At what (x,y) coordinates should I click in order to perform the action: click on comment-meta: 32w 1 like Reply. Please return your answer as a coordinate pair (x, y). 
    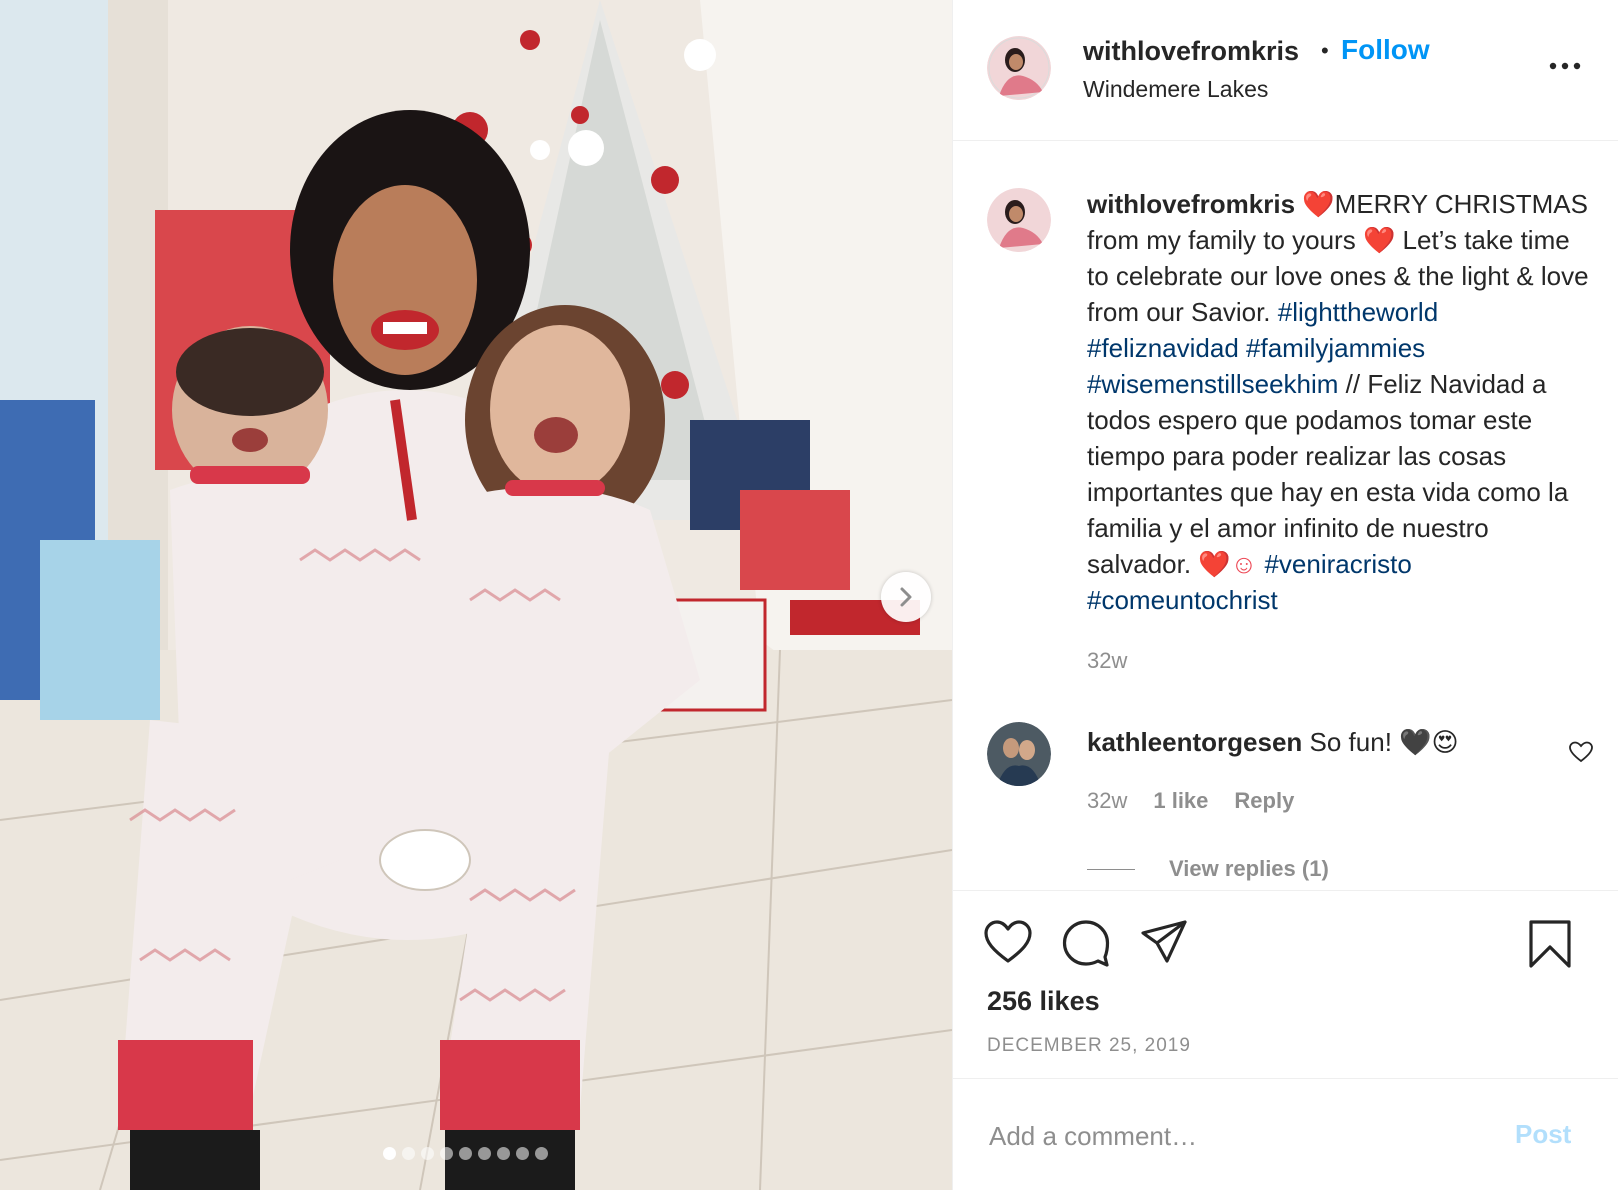
    Looking at the image, I should click on (1190, 801).